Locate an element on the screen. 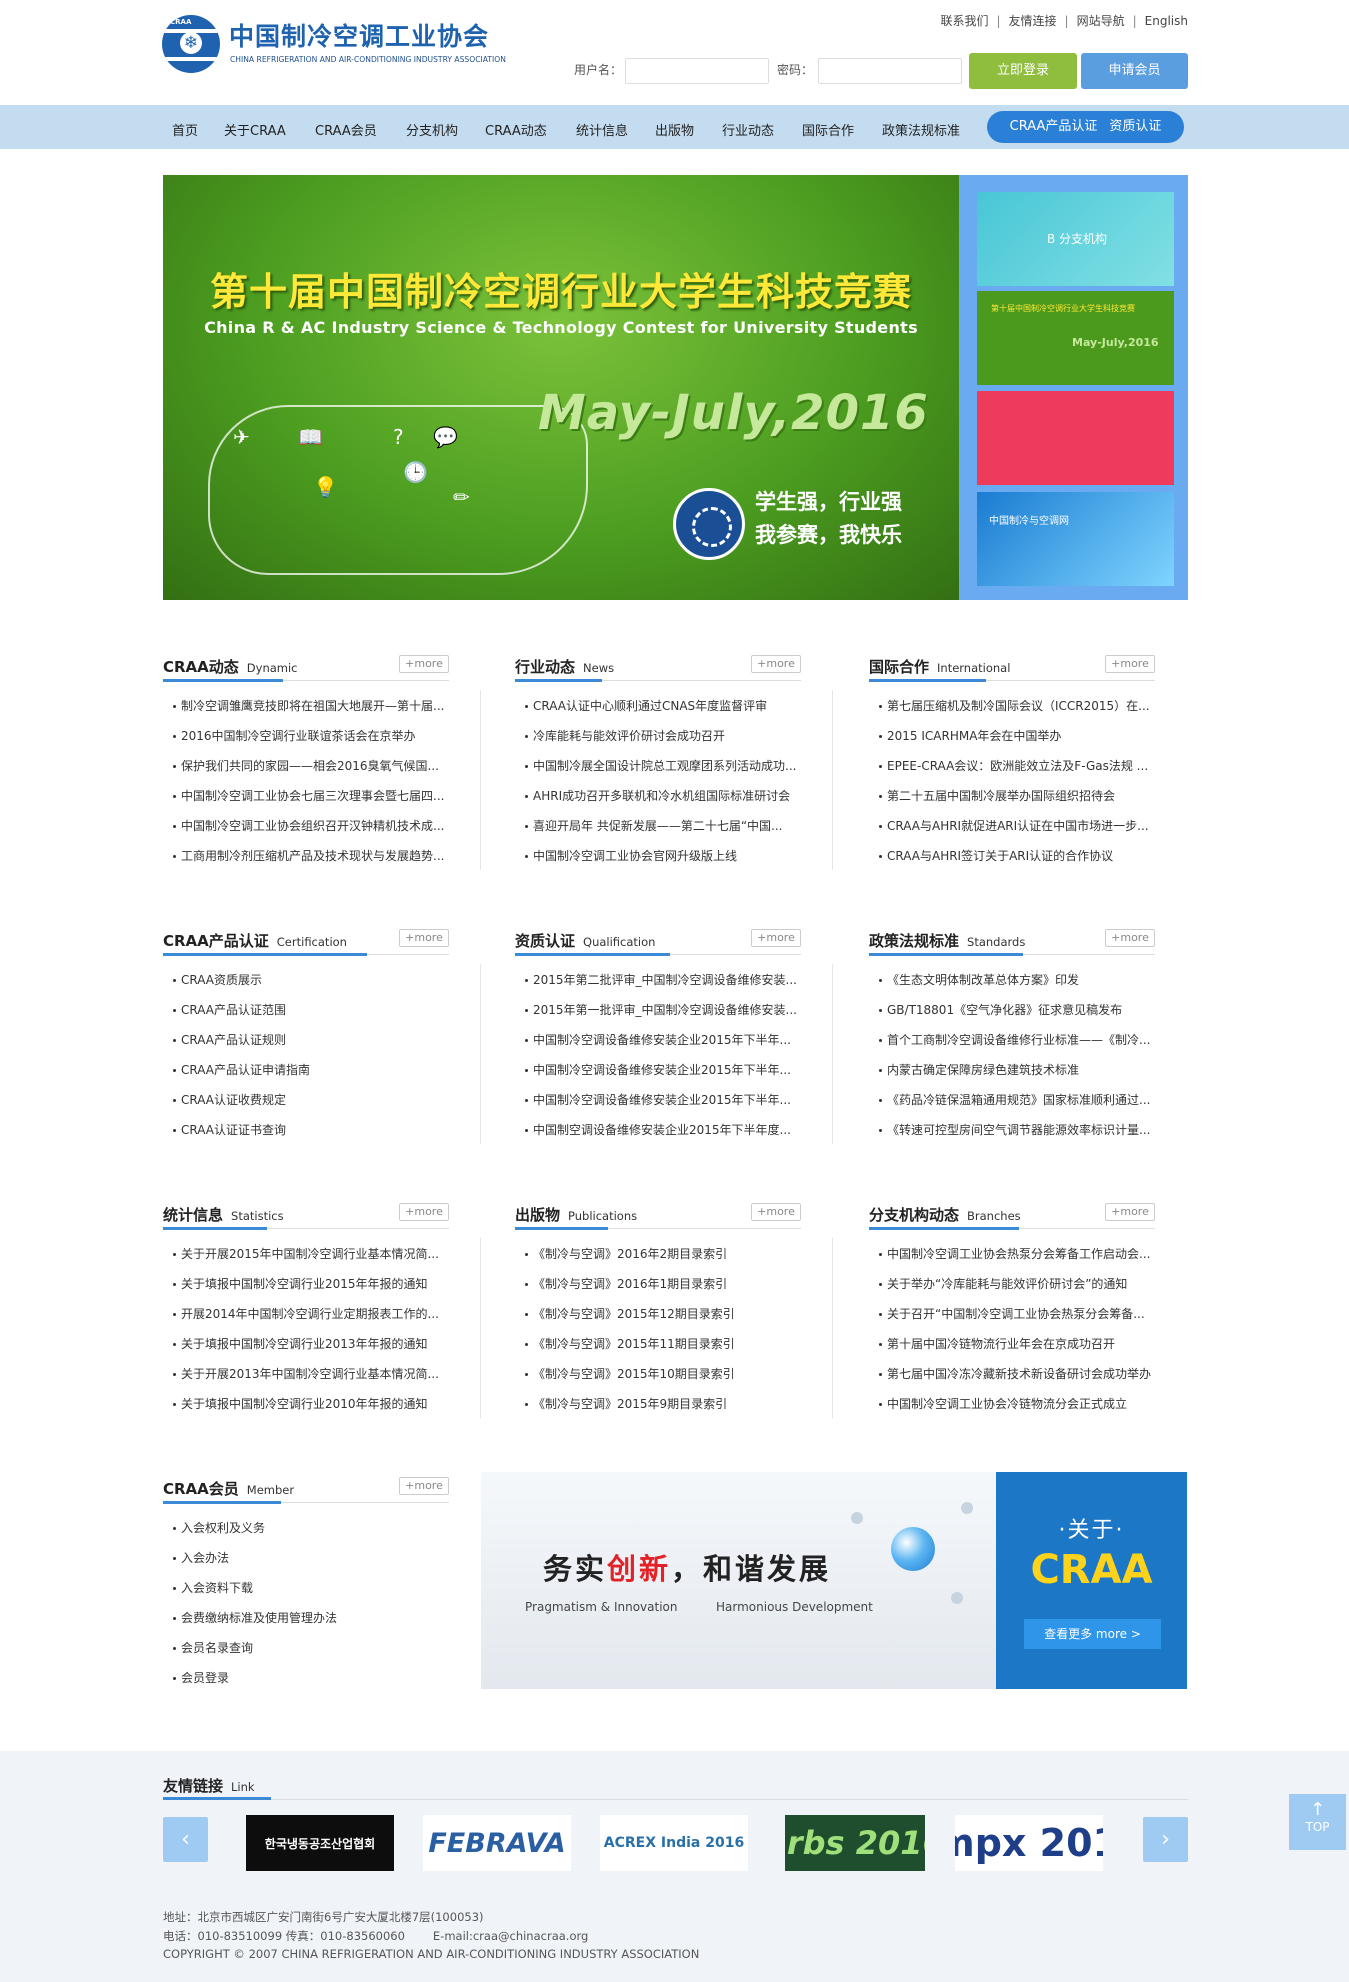 The image size is (1349, 1982). list-item: 关于填报中国制冷空调行业2013年年报的通知 is located at coordinates (306, 1344).